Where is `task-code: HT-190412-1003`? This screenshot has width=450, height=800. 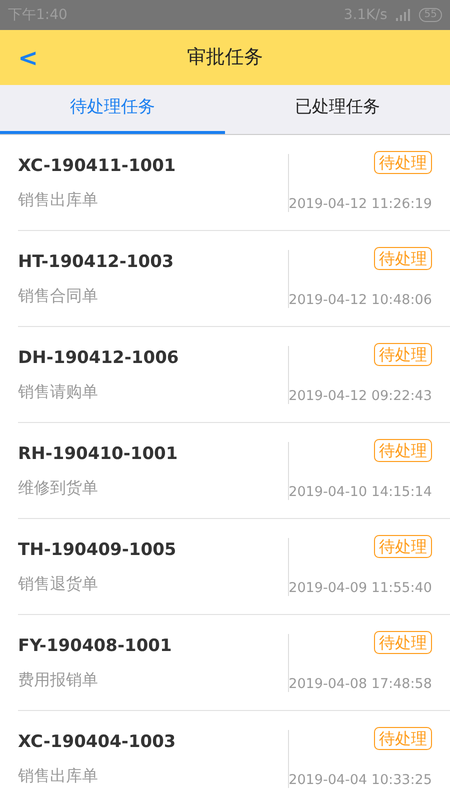 task-code: HT-190412-1003 is located at coordinates (96, 262).